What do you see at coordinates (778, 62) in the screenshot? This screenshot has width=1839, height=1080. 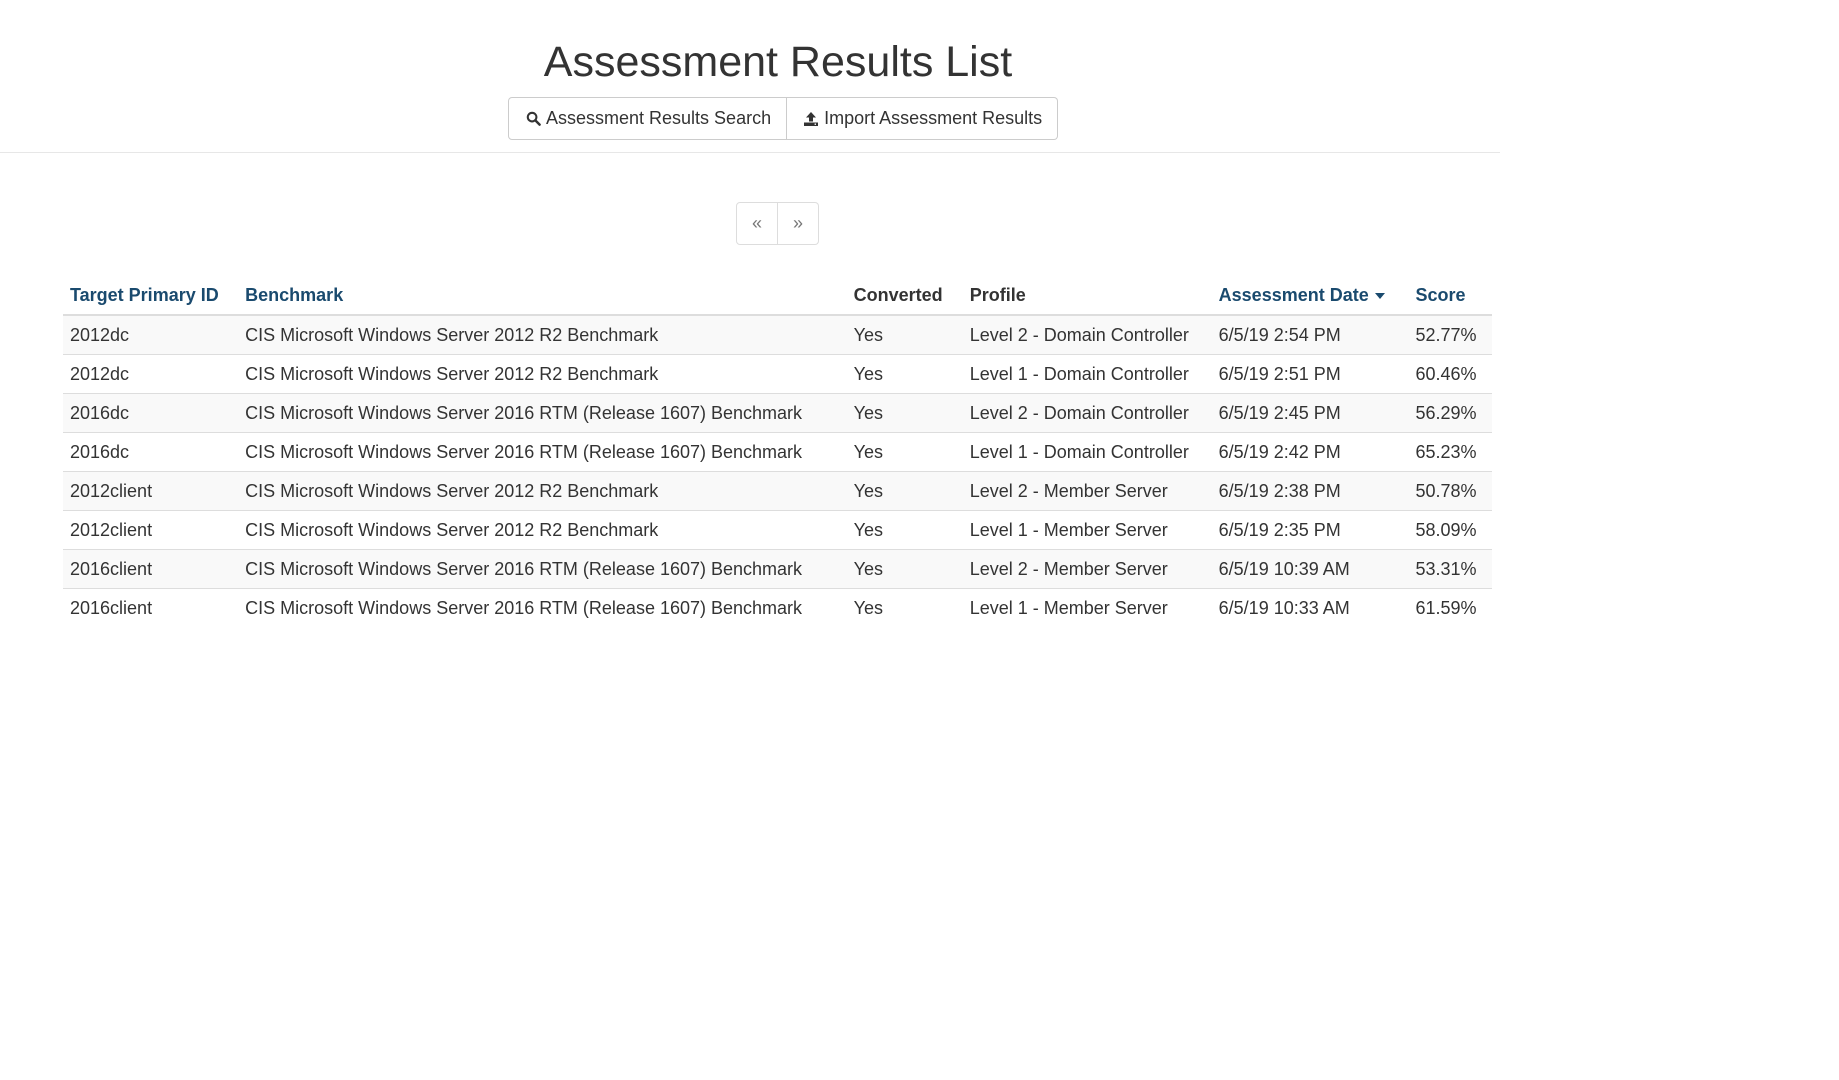 I see `page-title: Assessment Results List` at bounding box center [778, 62].